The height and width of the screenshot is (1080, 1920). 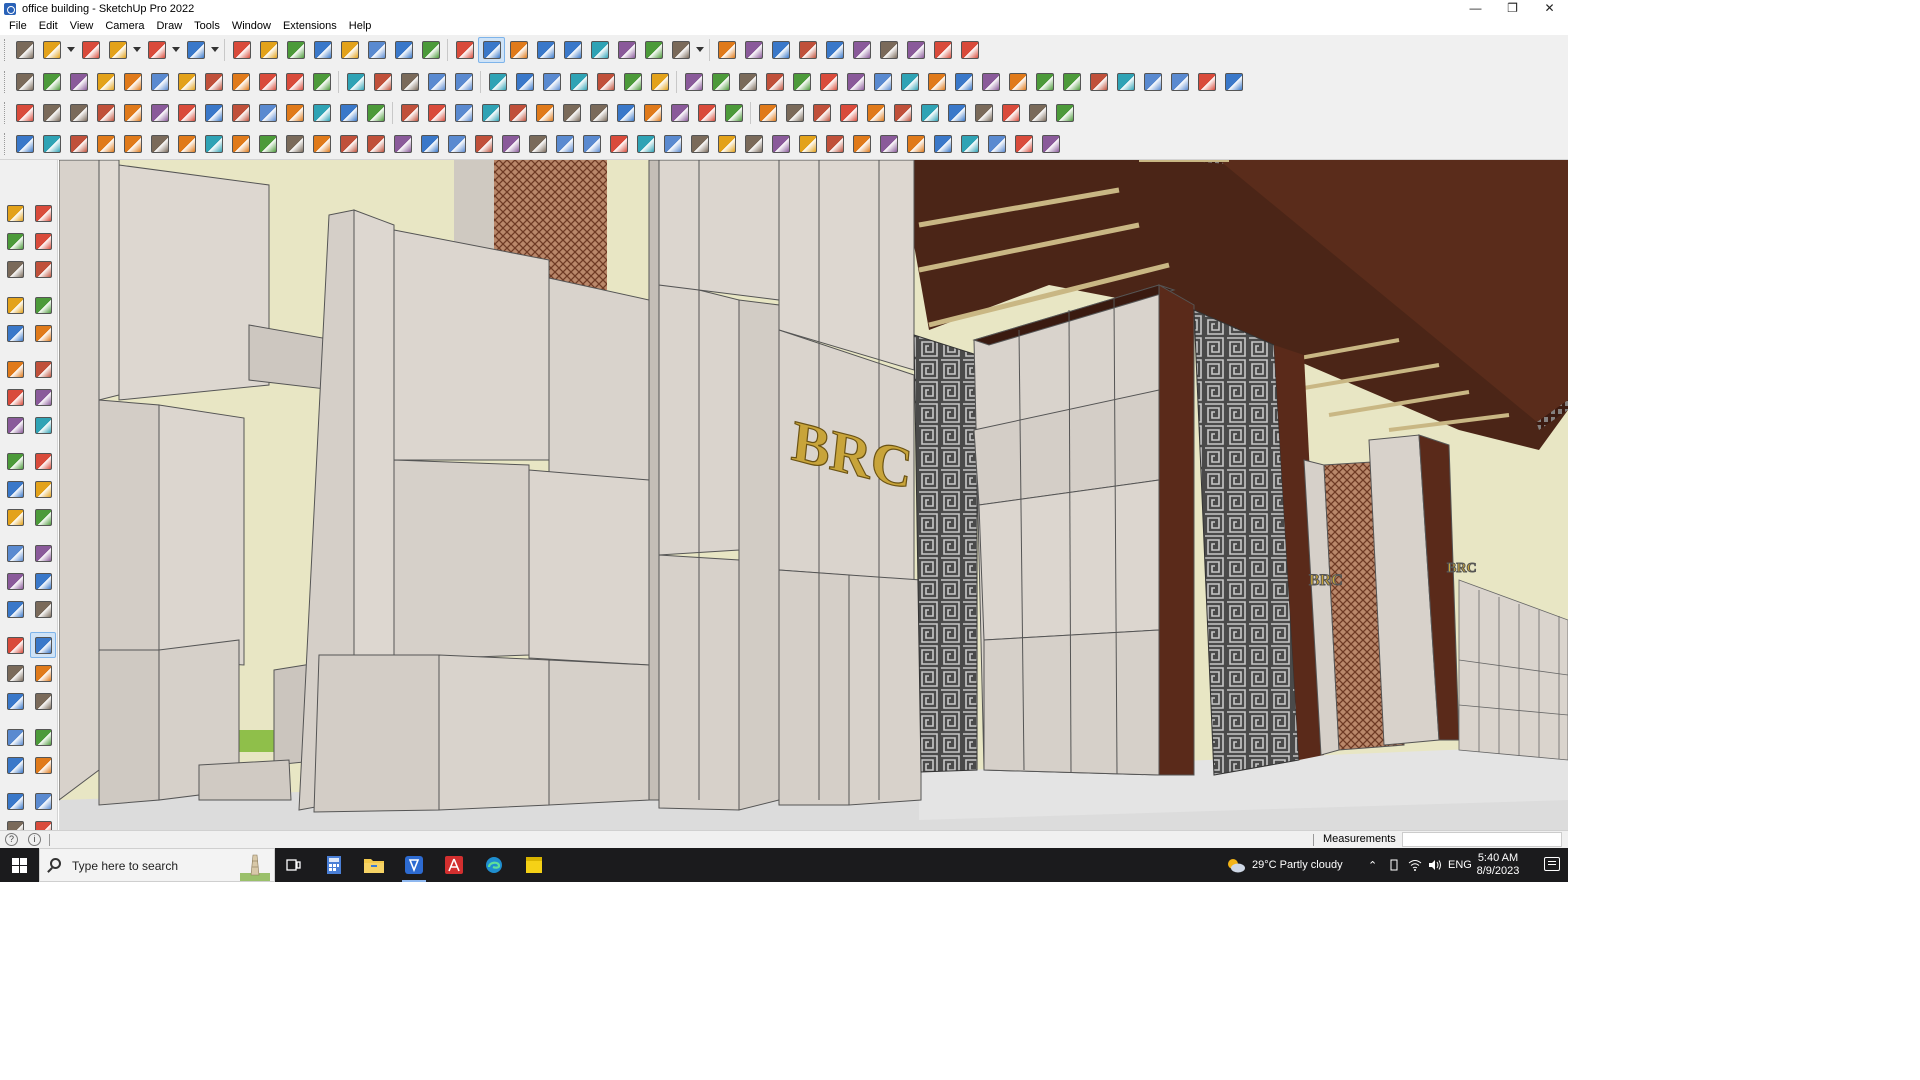 I want to click on fold-icon, so click(x=159, y=144).